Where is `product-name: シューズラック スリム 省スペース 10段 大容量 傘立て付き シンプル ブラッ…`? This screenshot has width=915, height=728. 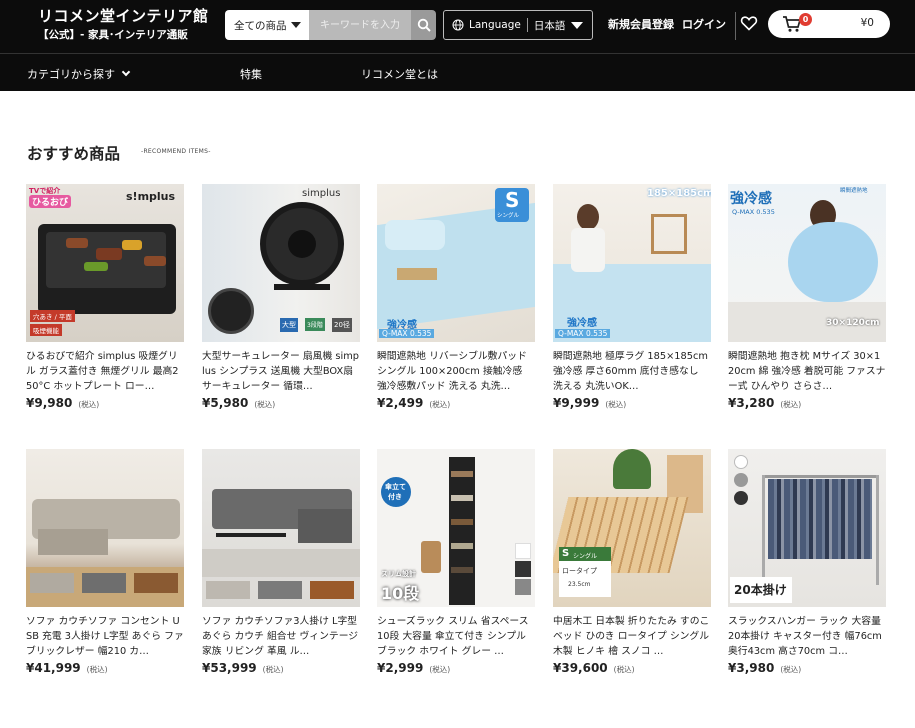
product-name: シューズラック スリム 省スペース 10段 大容量 傘立て付き シンプル ブラッ… is located at coordinates (456, 636).